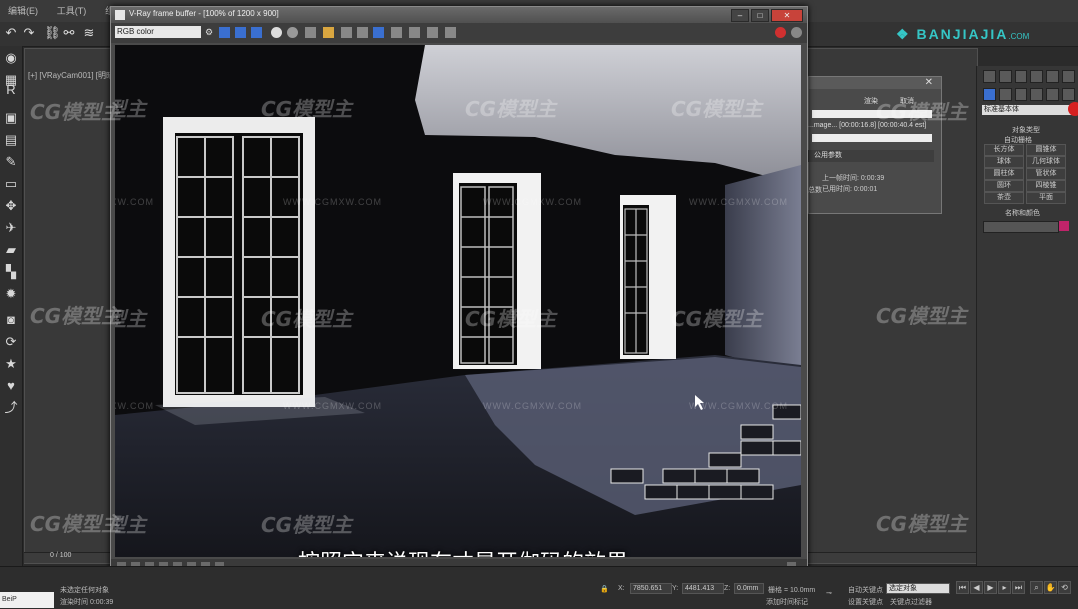 This screenshot has width=1078, height=609. What do you see at coordinates (450, 32) in the screenshot?
I see `stereo-icon` at bounding box center [450, 32].